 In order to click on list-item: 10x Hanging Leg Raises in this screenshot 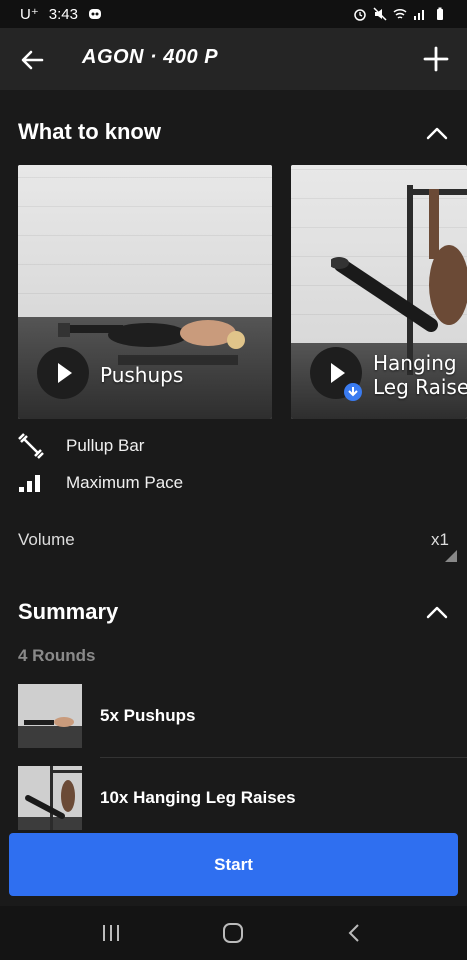, I will do `click(242, 798)`.